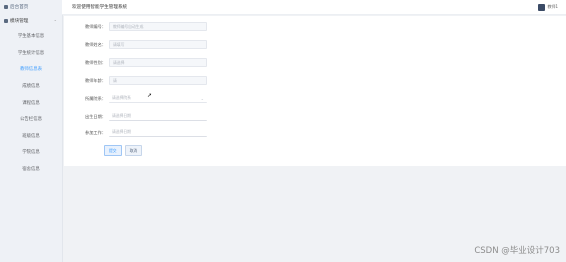 Image resolution: width=566 pixels, height=262 pixels. I want to click on field-label: 教师编号：, so click(95, 26).